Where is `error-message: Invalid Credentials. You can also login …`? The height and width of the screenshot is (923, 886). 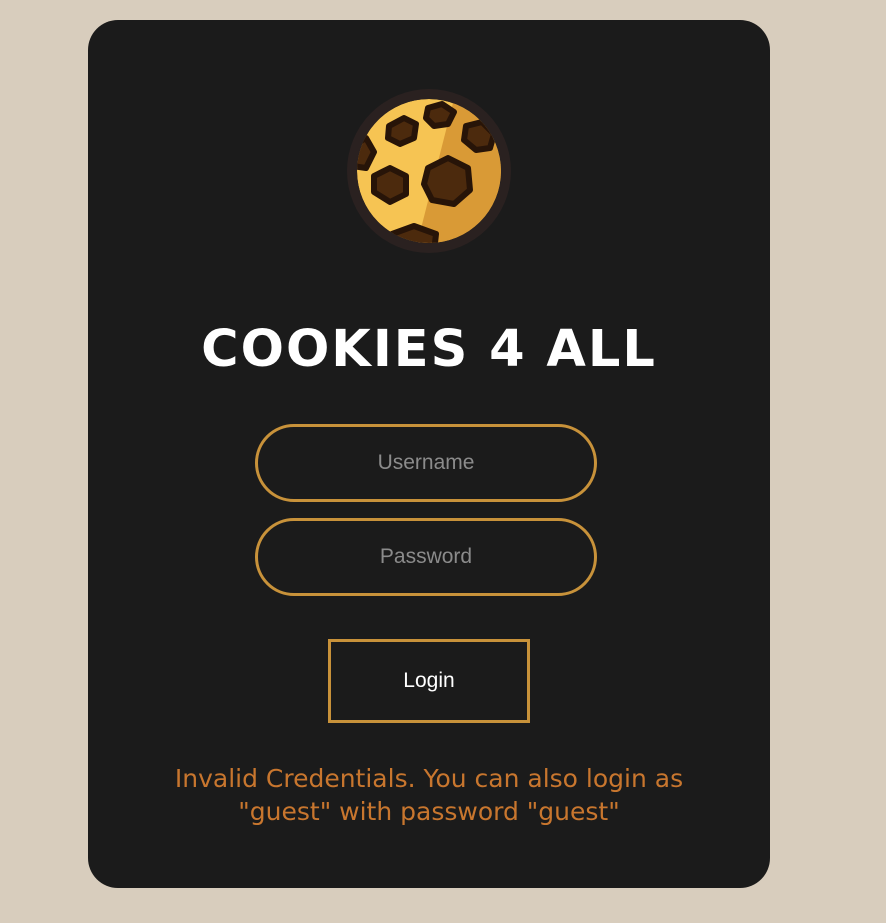
error-message: Invalid Credentials. You can also login … is located at coordinates (429, 795).